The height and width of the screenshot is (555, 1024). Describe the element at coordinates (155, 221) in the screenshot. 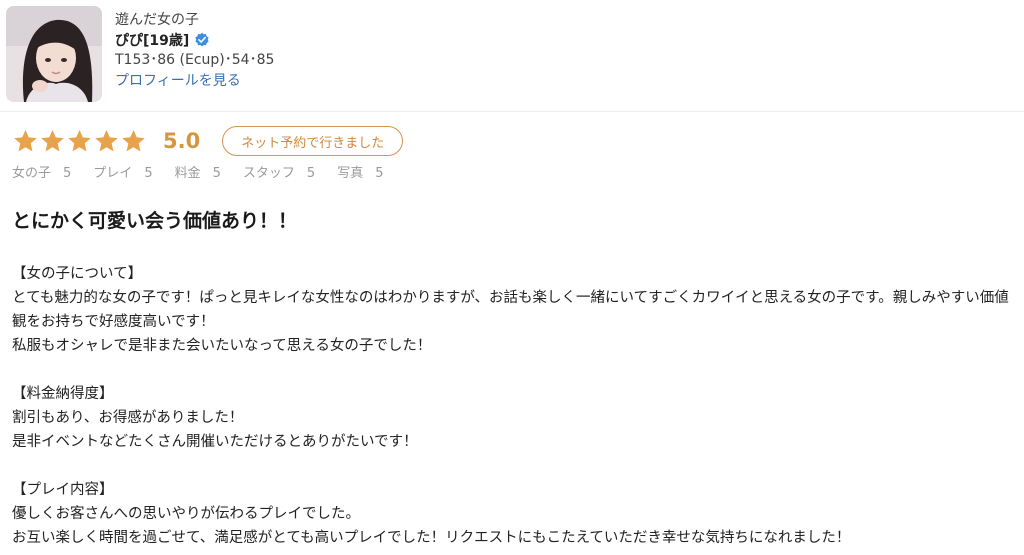

I see `review-title: とにかく可愛い会う価値あり！！` at that location.